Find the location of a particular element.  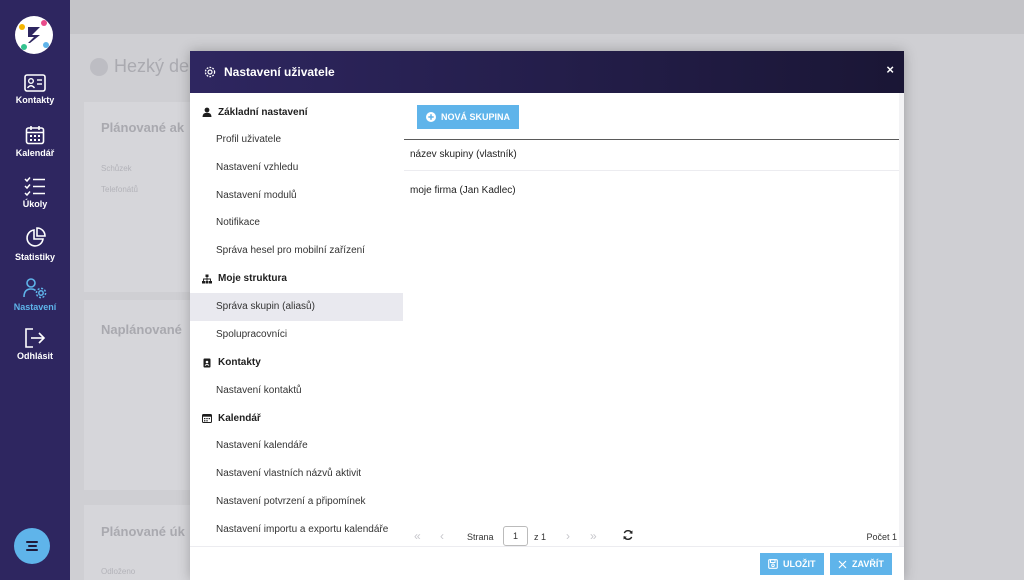

avatar is located at coordinates (99, 66).